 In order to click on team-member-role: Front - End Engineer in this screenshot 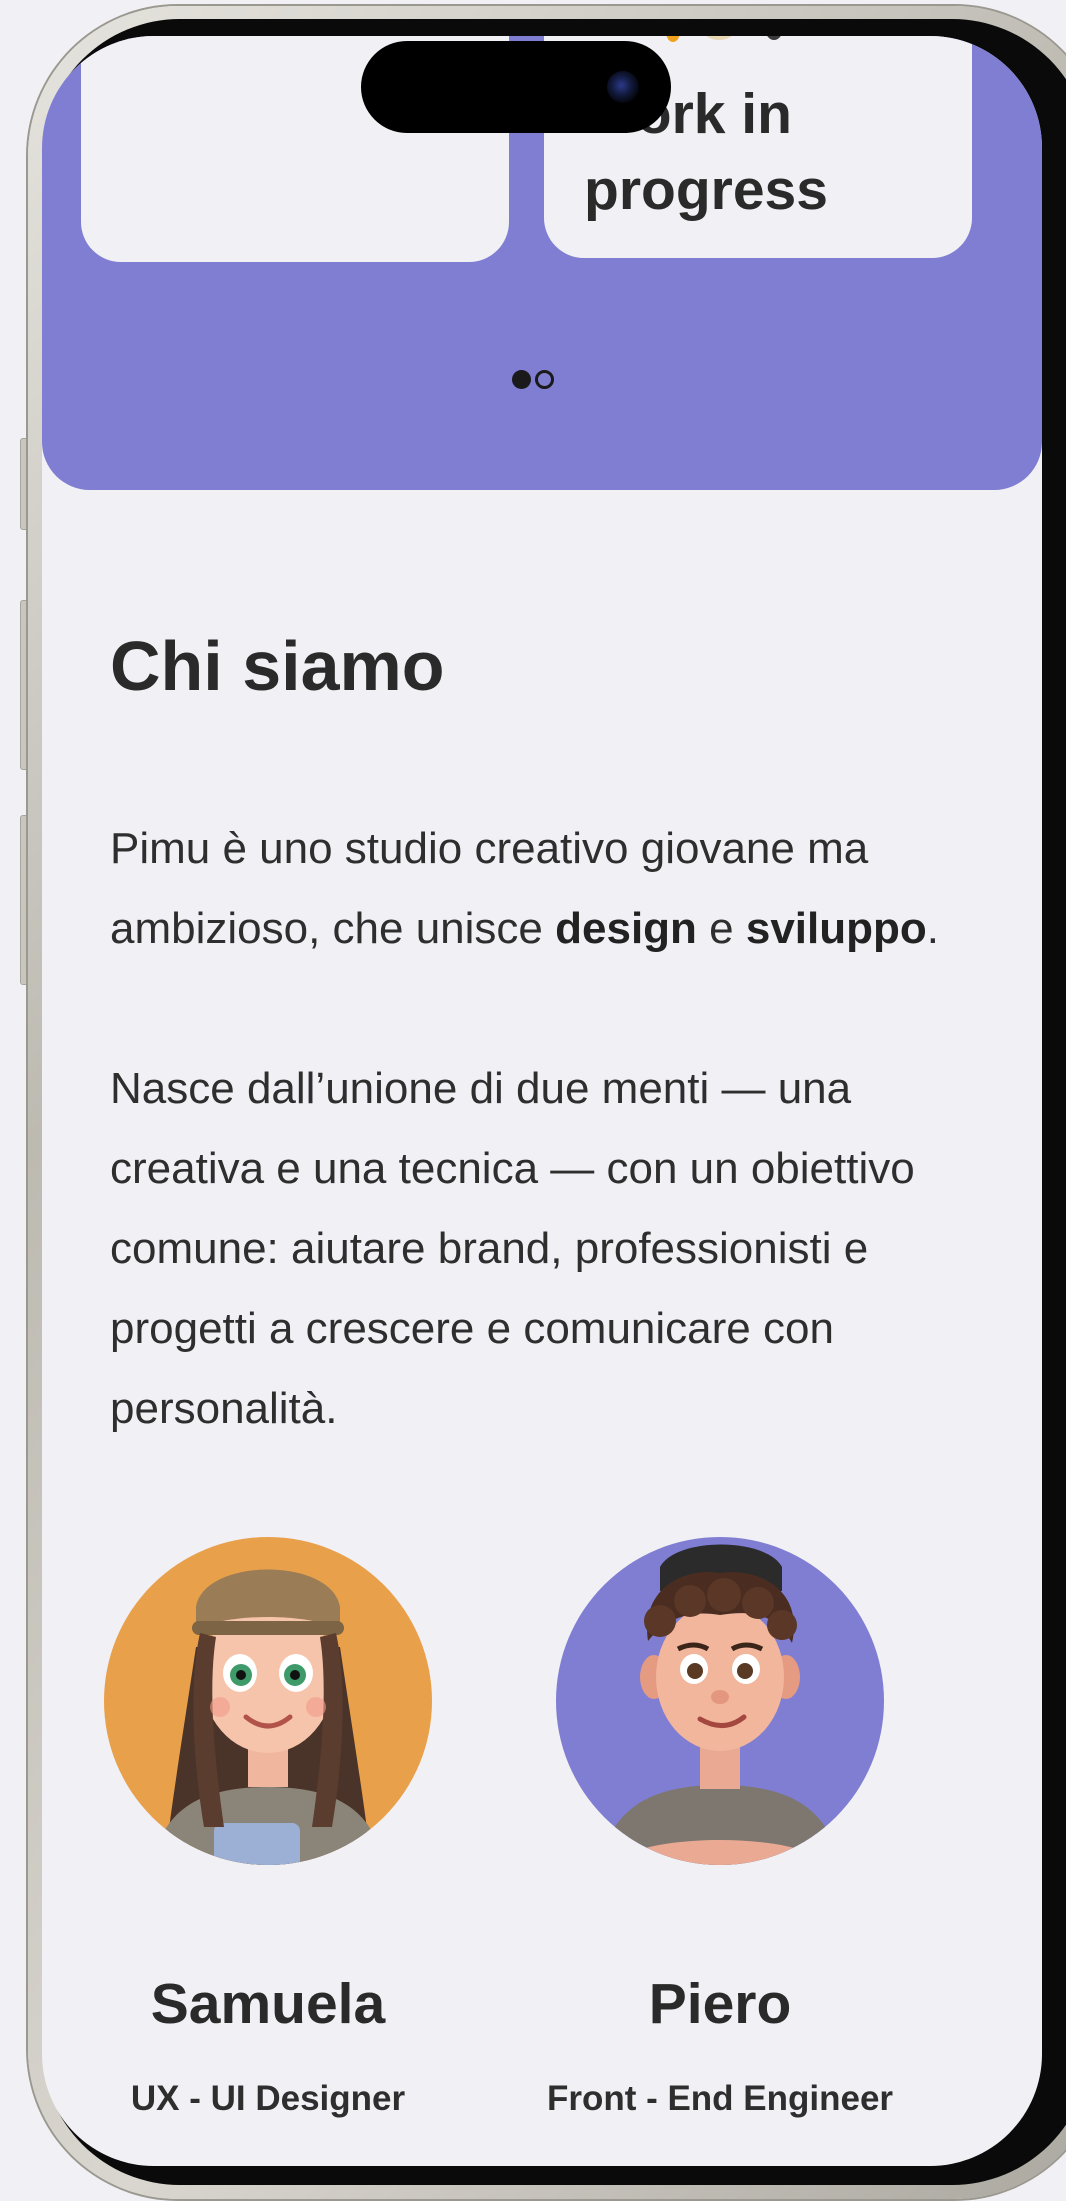, I will do `click(720, 2098)`.